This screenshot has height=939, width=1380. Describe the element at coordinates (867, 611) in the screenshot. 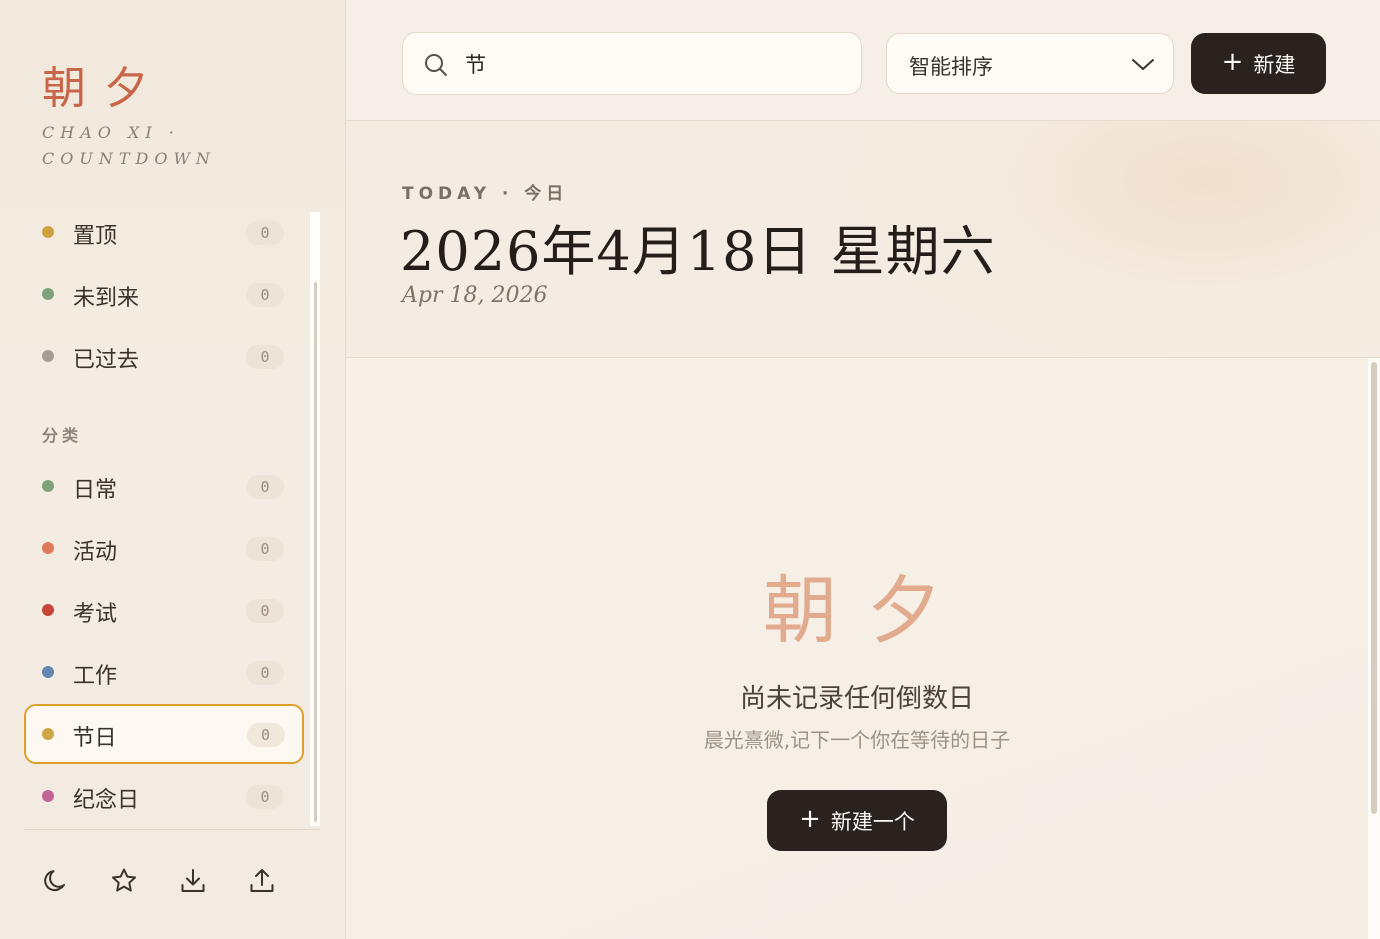

I see `empty-state-logo: 朝夕` at that location.